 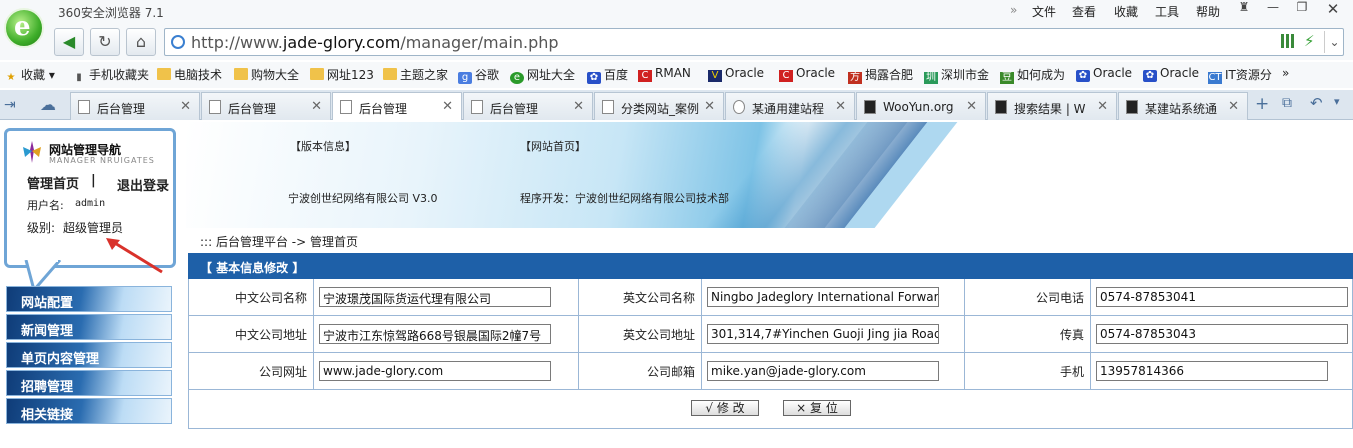 I want to click on google-icon: g, so click(x=465, y=78).